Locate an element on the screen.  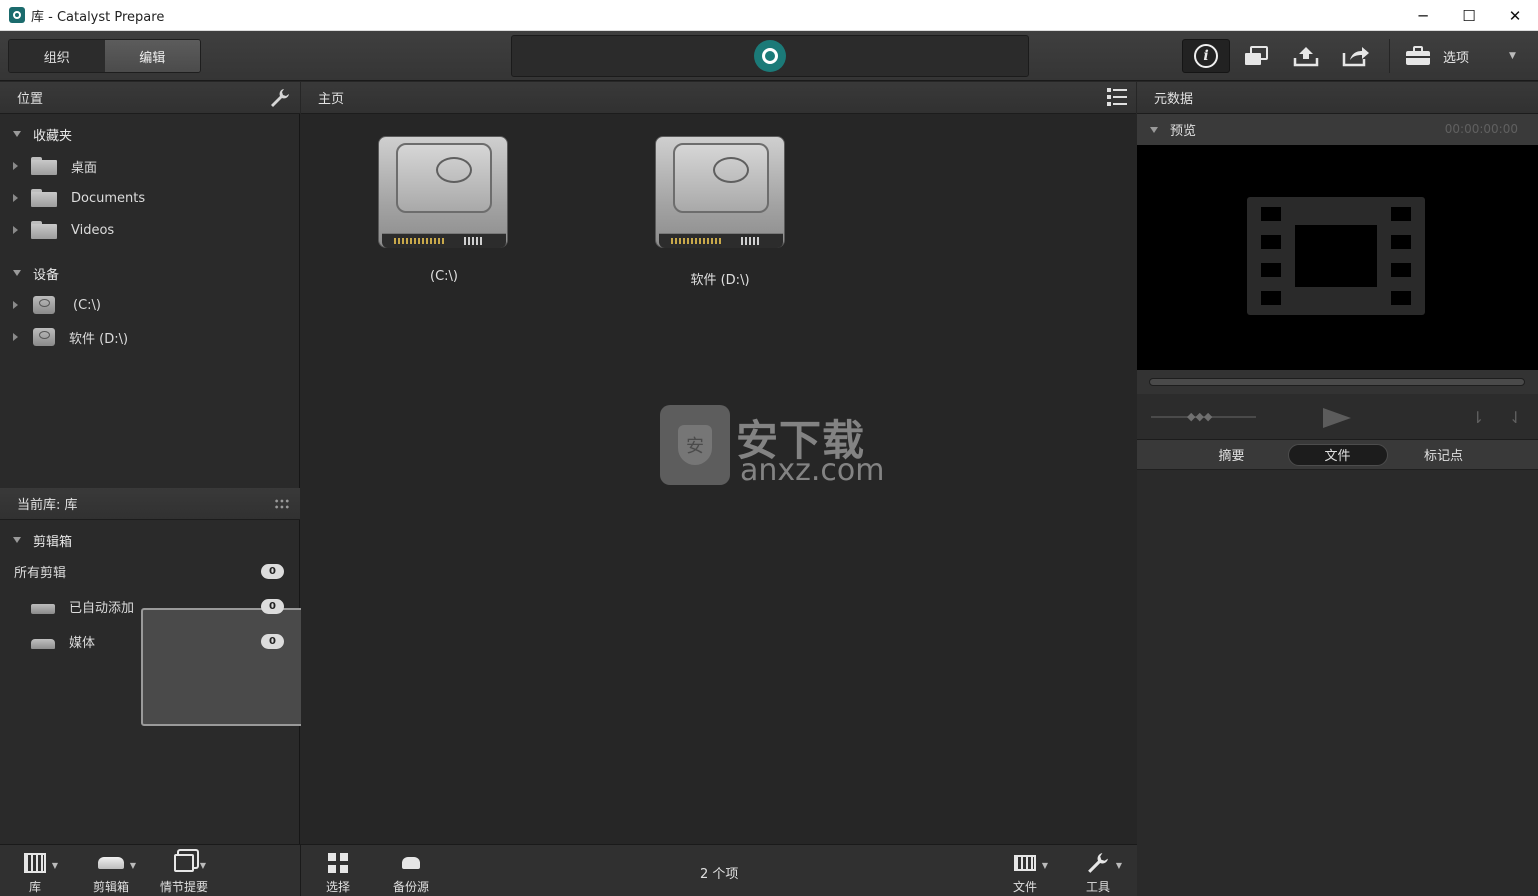
breadcrumb: 主页 is located at coordinates (331, 99).